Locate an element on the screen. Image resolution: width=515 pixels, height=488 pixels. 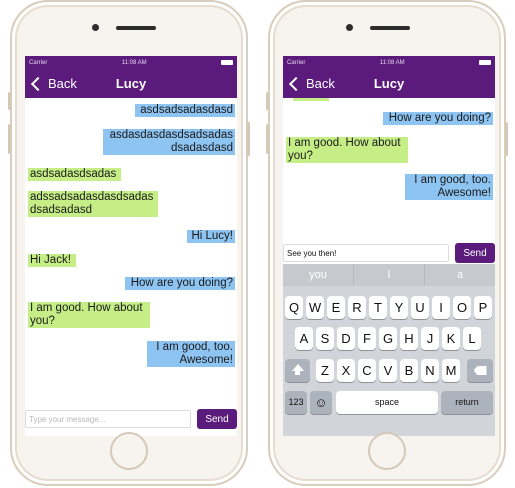
suggestion: you is located at coordinates (318, 275).